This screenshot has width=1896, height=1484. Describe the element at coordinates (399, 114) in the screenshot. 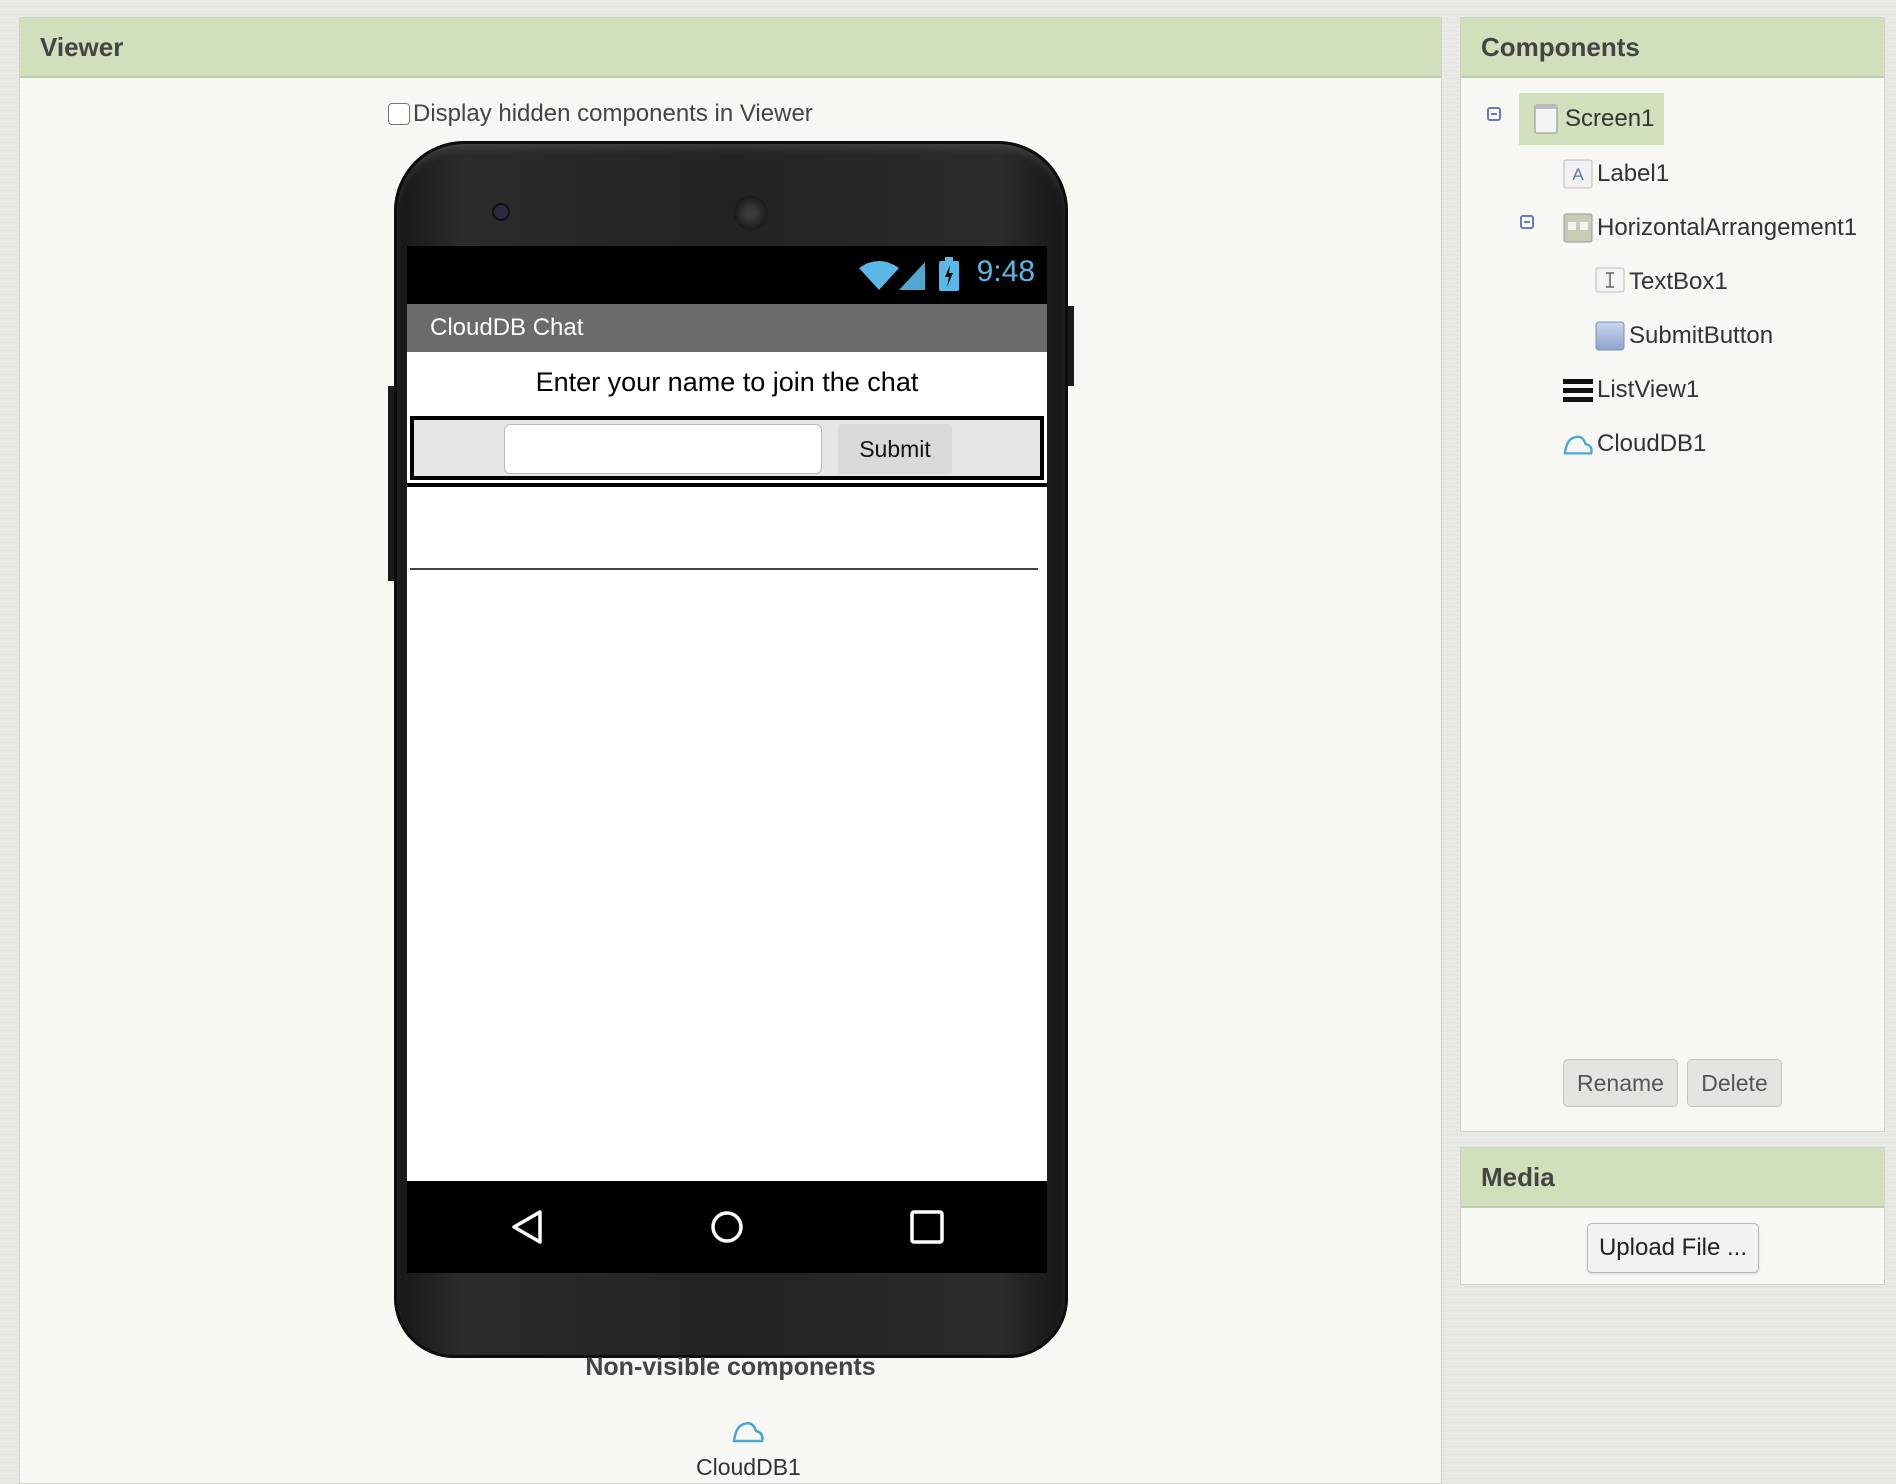

I see `display-hidden-checkbox` at that location.